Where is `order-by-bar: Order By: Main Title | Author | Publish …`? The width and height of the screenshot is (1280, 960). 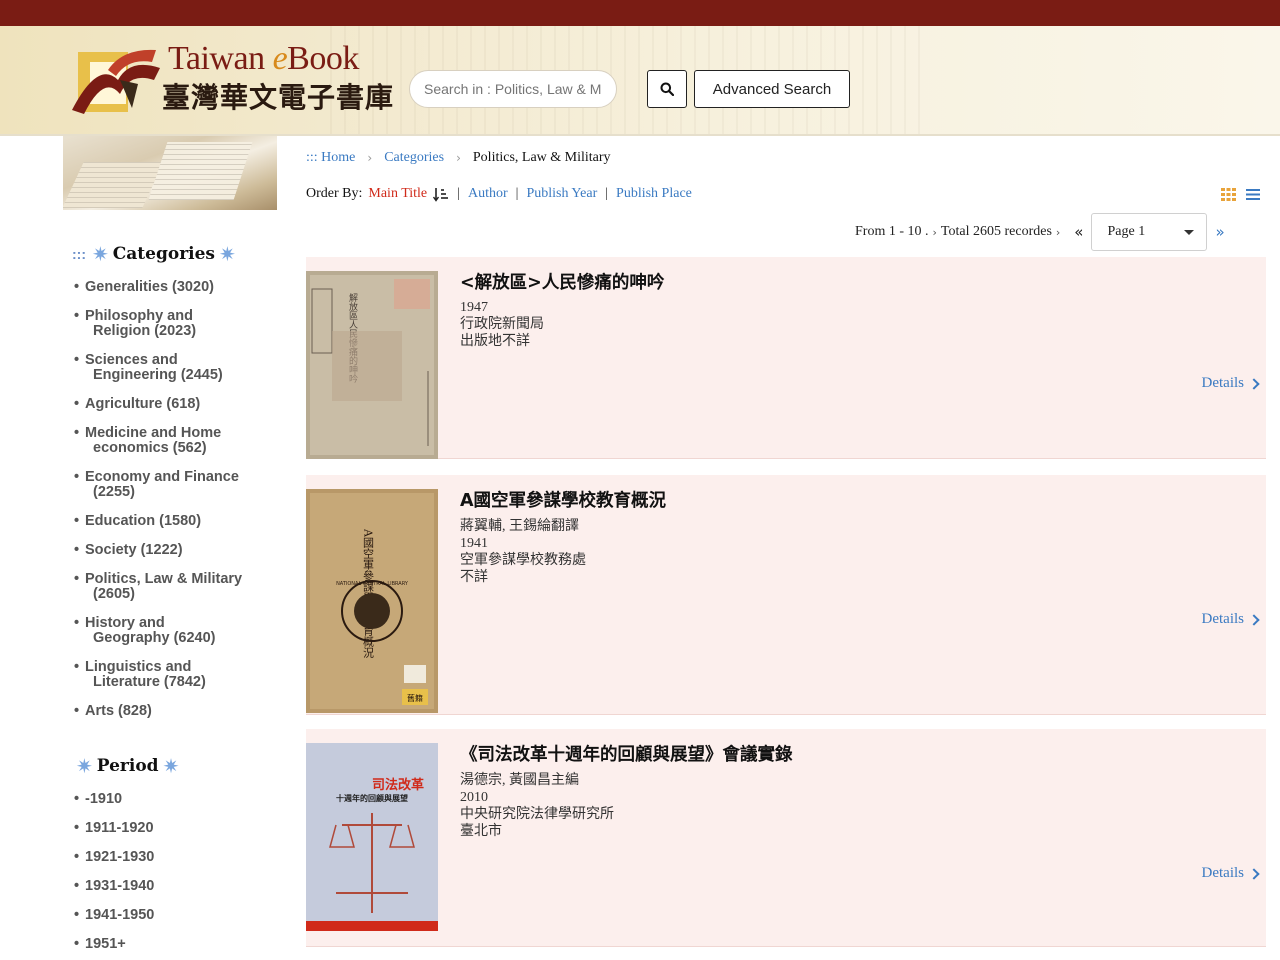 order-by-bar: Order By: Main Title | Author | Publish … is located at coordinates (499, 194).